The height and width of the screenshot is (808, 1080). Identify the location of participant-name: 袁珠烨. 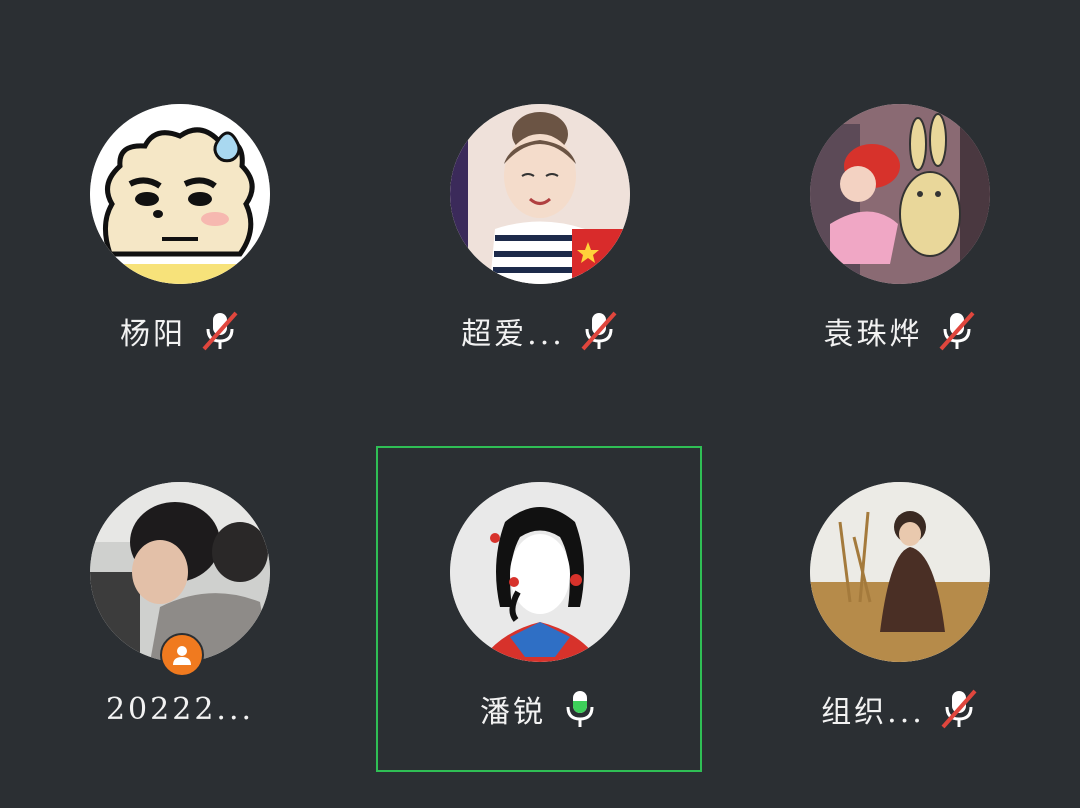
(873, 334).